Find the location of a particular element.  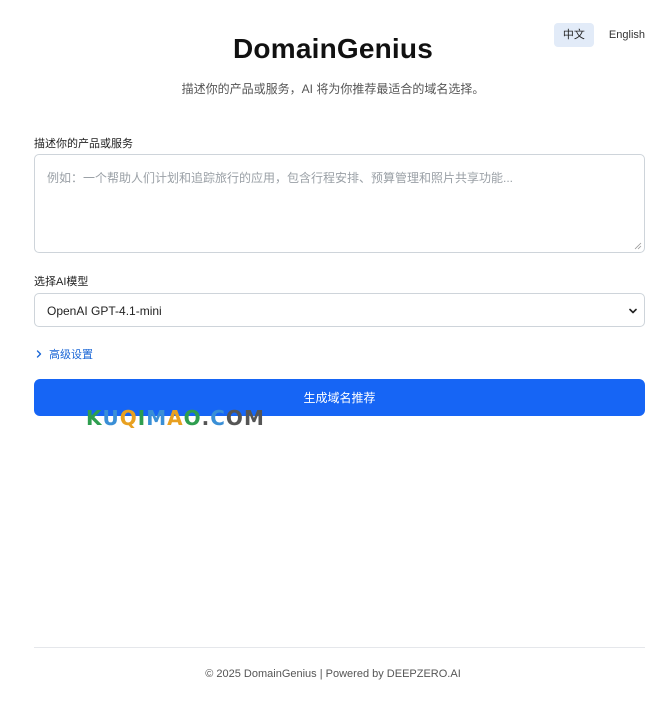

advanced-settings-label: 高级设置 is located at coordinates (71, 355).